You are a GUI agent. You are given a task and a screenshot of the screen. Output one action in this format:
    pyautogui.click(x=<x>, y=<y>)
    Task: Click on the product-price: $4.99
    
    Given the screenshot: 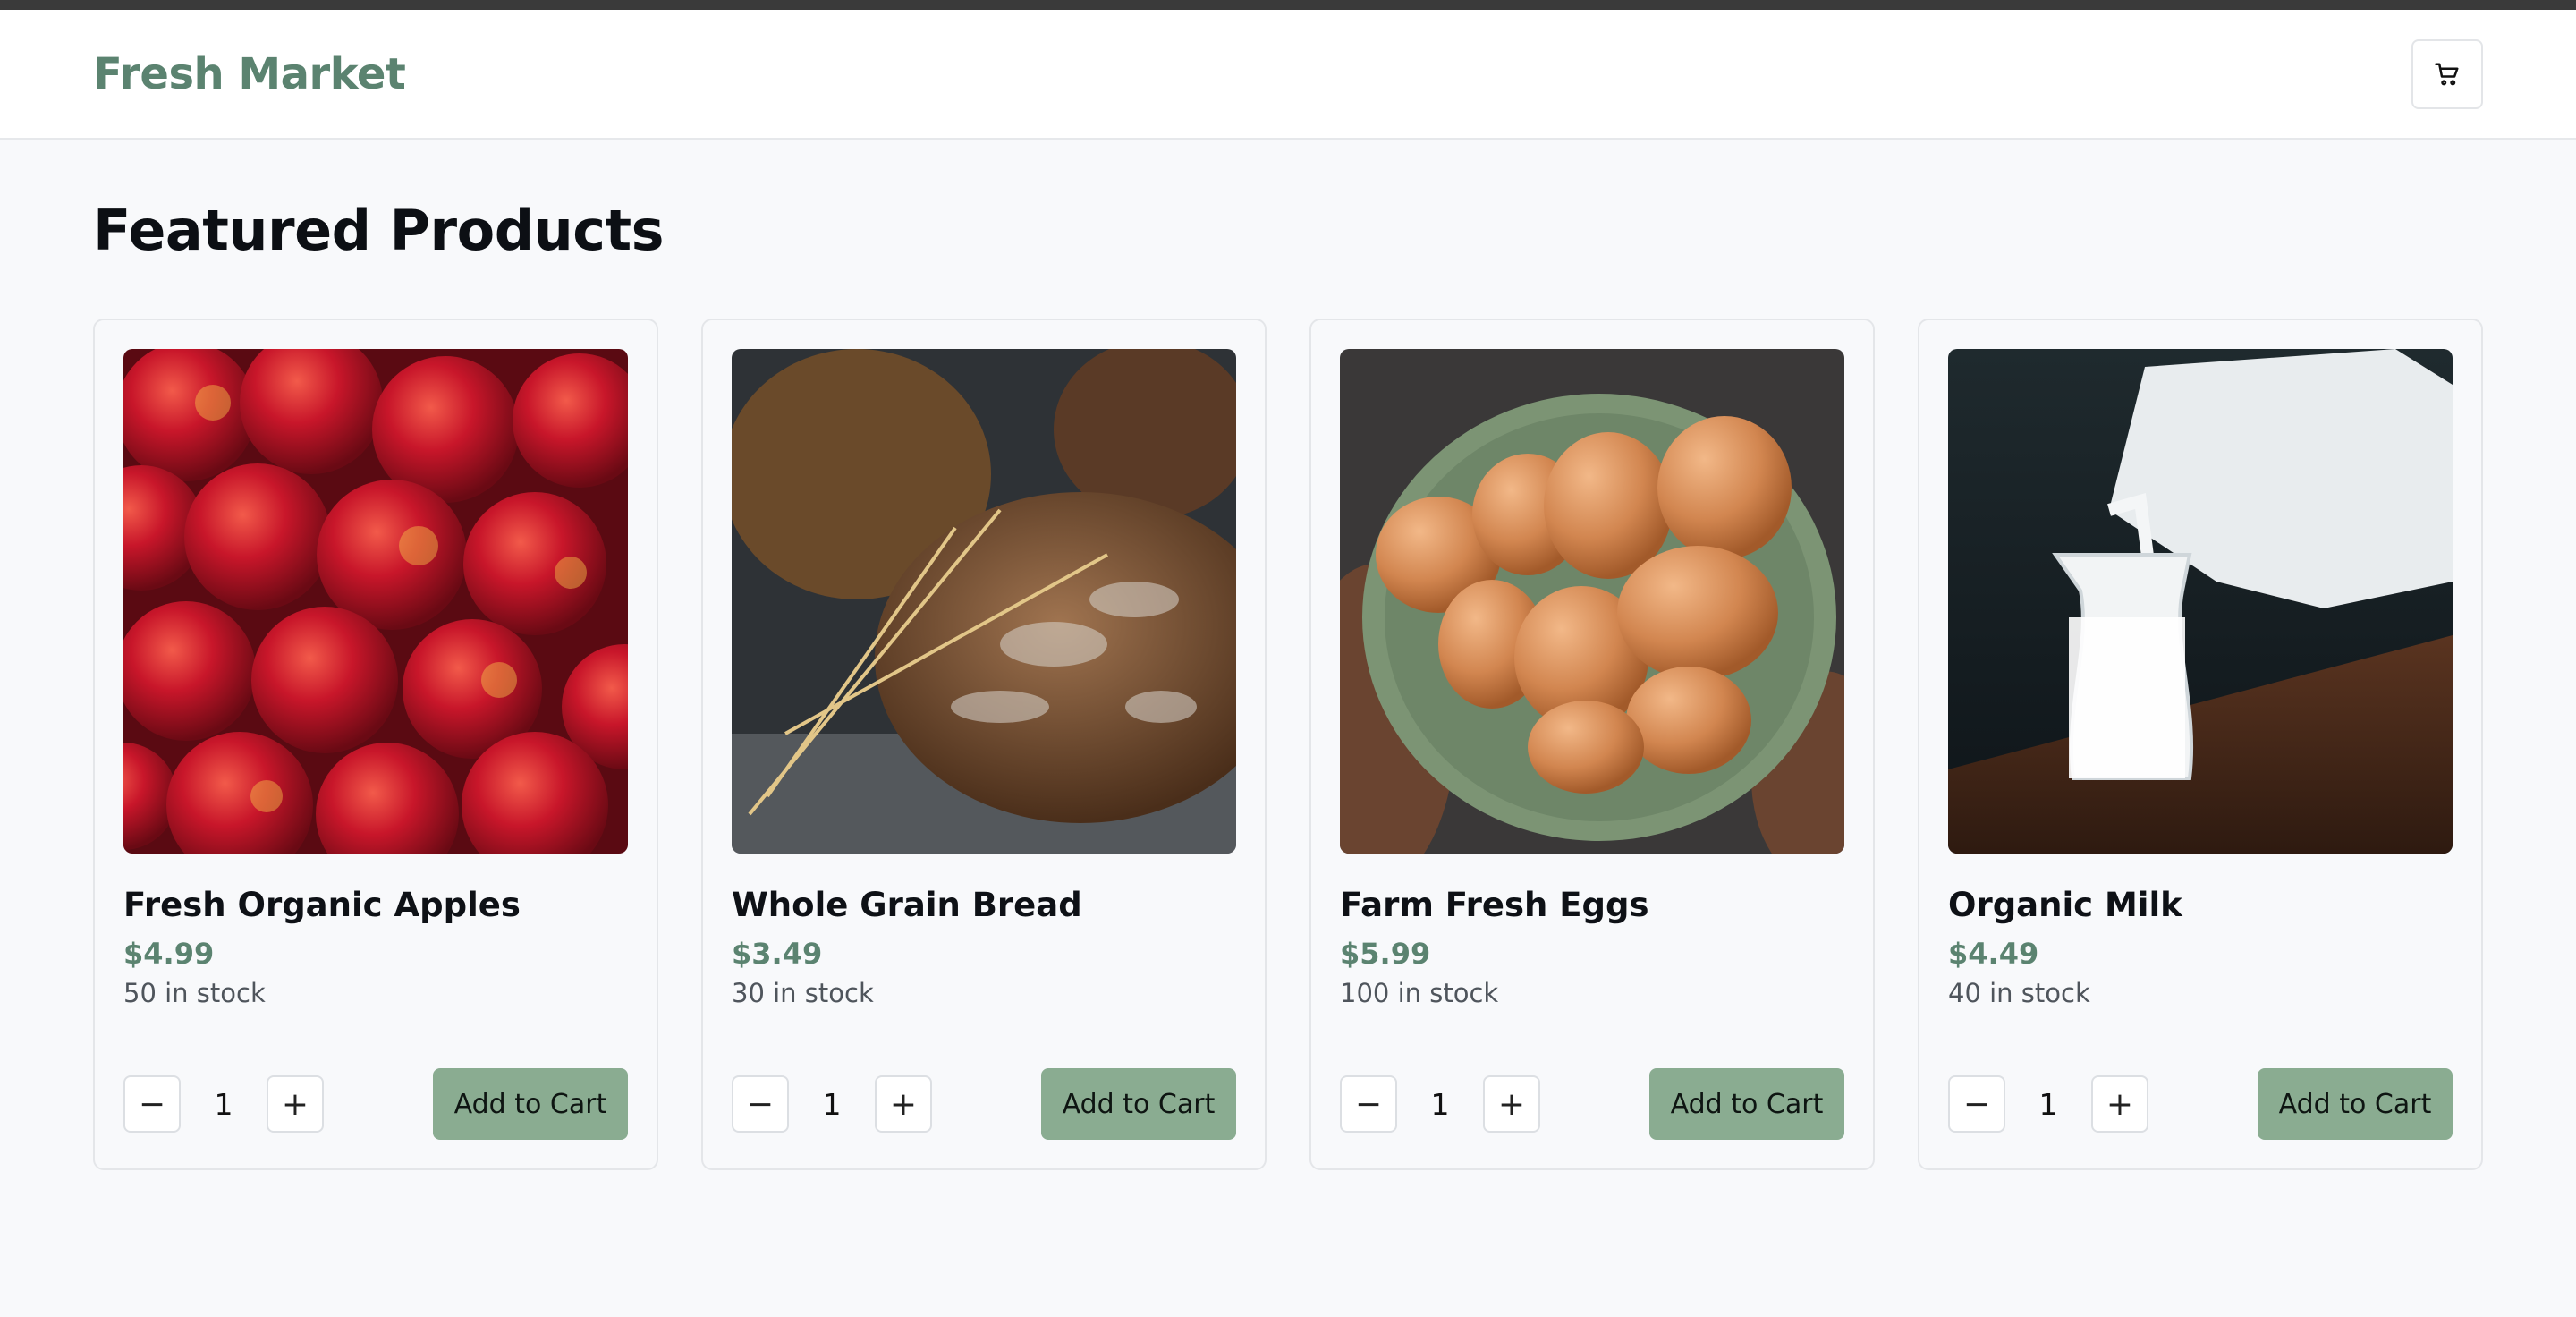 What is the action you would take?
    pyautogui.click(x=169, y=954)
    